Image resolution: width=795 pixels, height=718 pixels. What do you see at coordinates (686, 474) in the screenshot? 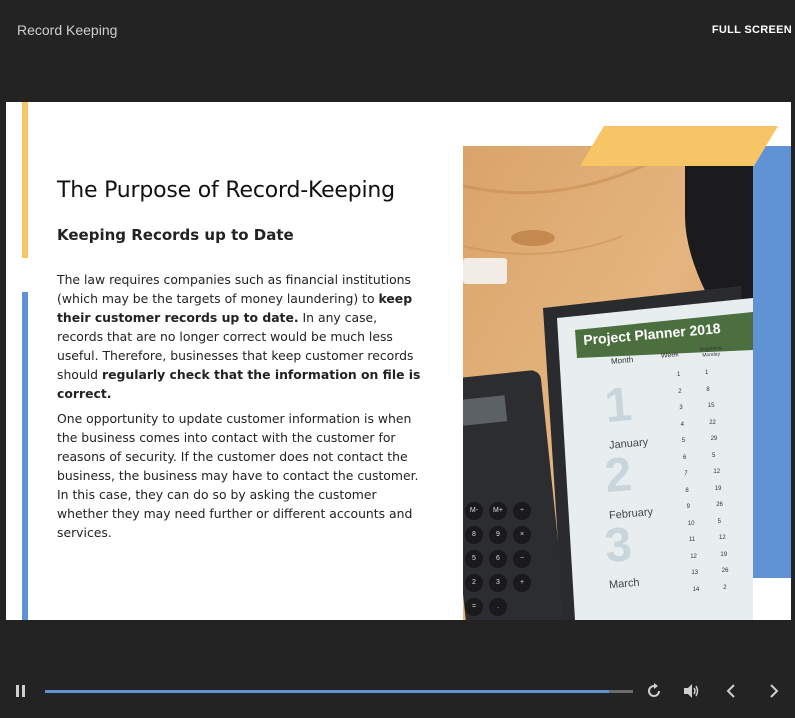
I see `planner-week-number: 7` at bounding box center [686, 474].